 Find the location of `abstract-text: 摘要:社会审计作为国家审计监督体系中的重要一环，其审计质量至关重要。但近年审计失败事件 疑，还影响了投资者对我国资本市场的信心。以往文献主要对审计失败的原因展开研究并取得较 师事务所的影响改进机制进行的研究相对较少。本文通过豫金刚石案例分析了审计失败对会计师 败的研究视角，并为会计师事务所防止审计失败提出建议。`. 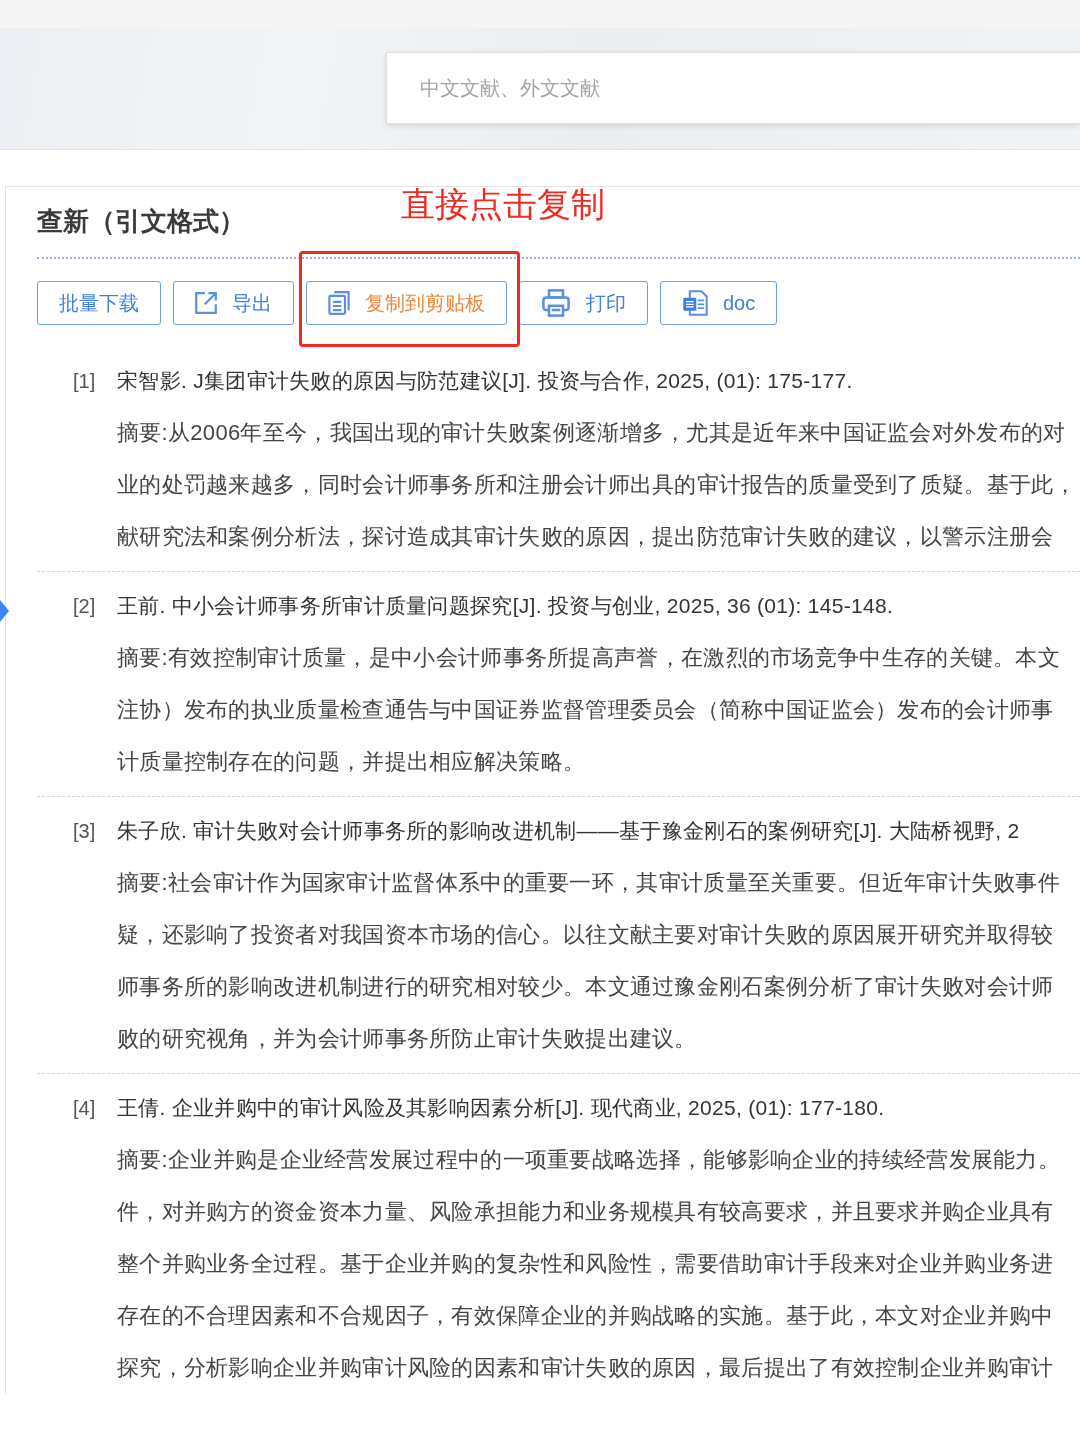

abstract-text: 摘要:社会审计作为国家审计监督体系中的重要一环，其审计质量至关重要。但近年审计失败事件 疑，还影响了投资者对我国资本市场的信心。以往文献主要对审计失败的原因展开研究并取得较 师事务所的影响改进机制进行的研究相对较少。本文通过豫金刚石案例分析了审计失败对会计师 败的研究视角，并为会计师事务所防止审计失败提出建议。 is located at coordinates (588, 961).